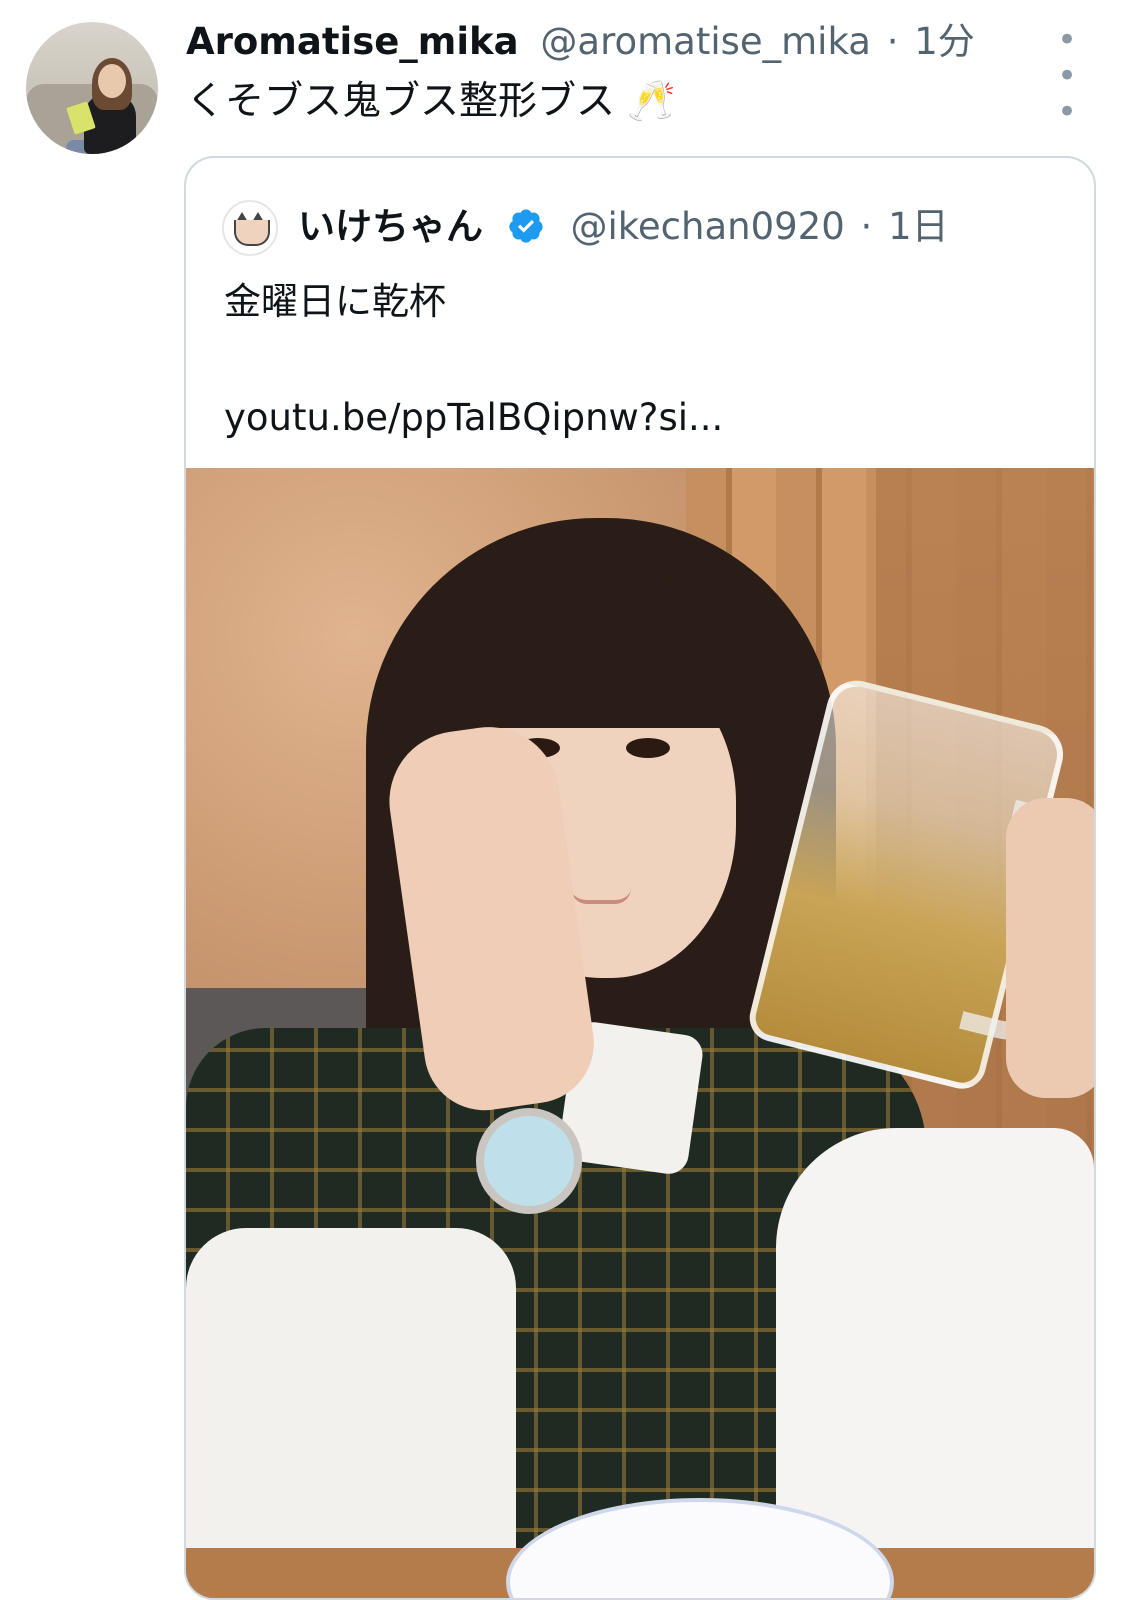  What do you see at coordinates (708, 226) in the screenshot?
I see `quoted-author-handle: @ikechan0920` at bounding box center [708, 226].